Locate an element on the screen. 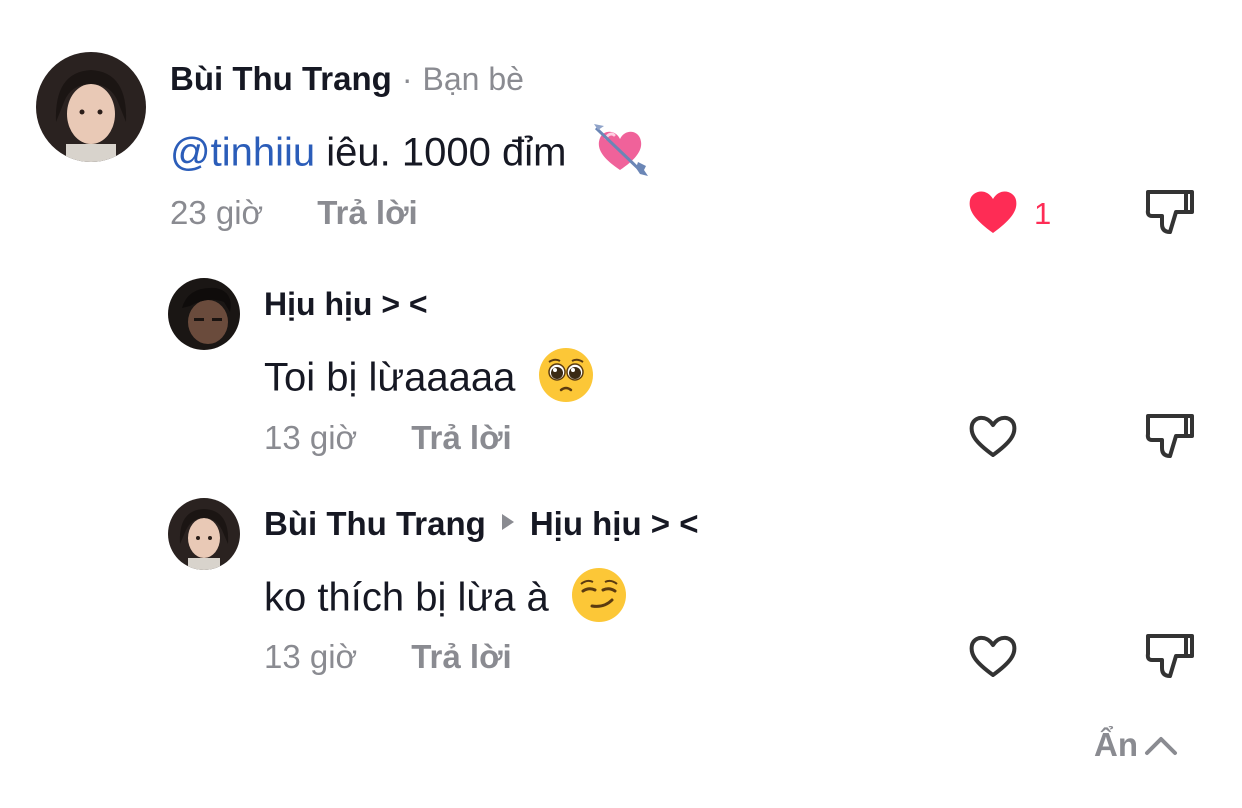 Image resolution: width=1242 pixels, height=808 pixels. friend-badge: Bạn bè is located at coordinates (473, 79).